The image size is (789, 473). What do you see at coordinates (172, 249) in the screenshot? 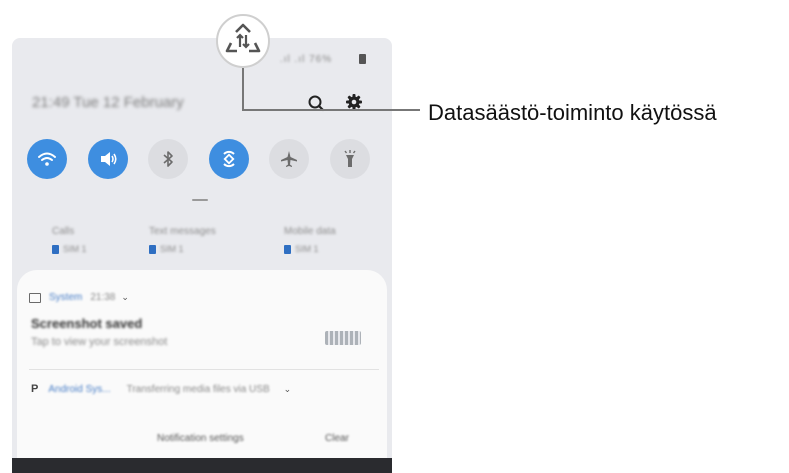
I see `sim-text-messages-value: SIM 1` at bounding box center [172, 249].